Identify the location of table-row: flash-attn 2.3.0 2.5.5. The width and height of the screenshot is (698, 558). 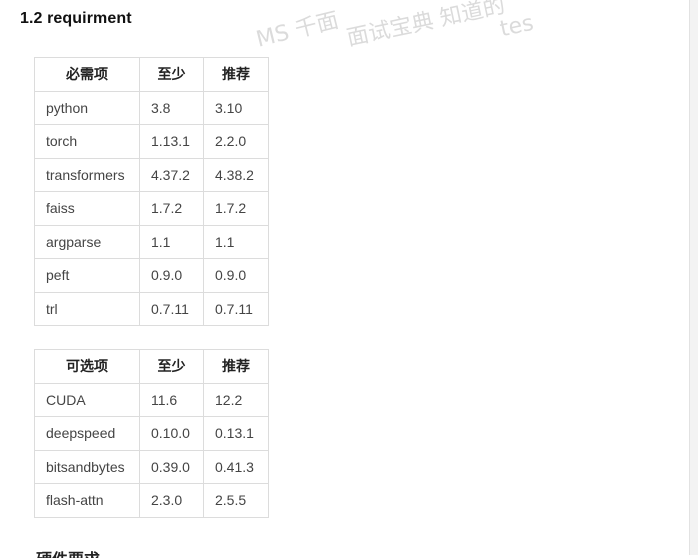
(151, 500).